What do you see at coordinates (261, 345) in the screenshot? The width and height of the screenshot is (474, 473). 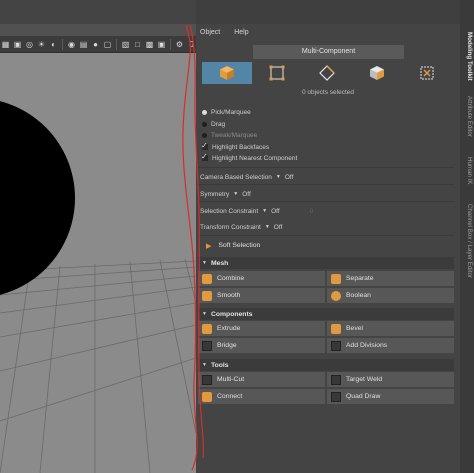 I see `bridge-button: Bridge` at bounding box center [261, 345].